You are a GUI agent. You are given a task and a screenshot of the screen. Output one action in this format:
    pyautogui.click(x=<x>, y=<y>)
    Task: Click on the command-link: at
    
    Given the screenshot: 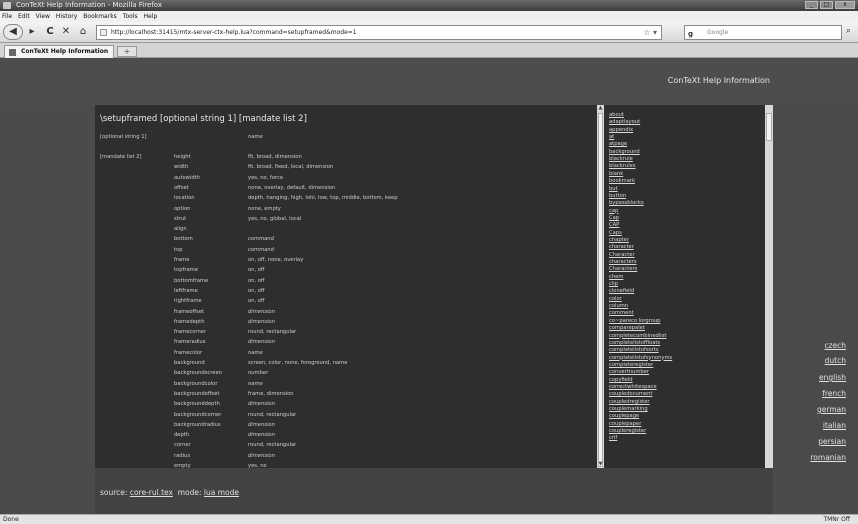 What is the action you would take?
    pyautogui.click(x=611, y=137)
    